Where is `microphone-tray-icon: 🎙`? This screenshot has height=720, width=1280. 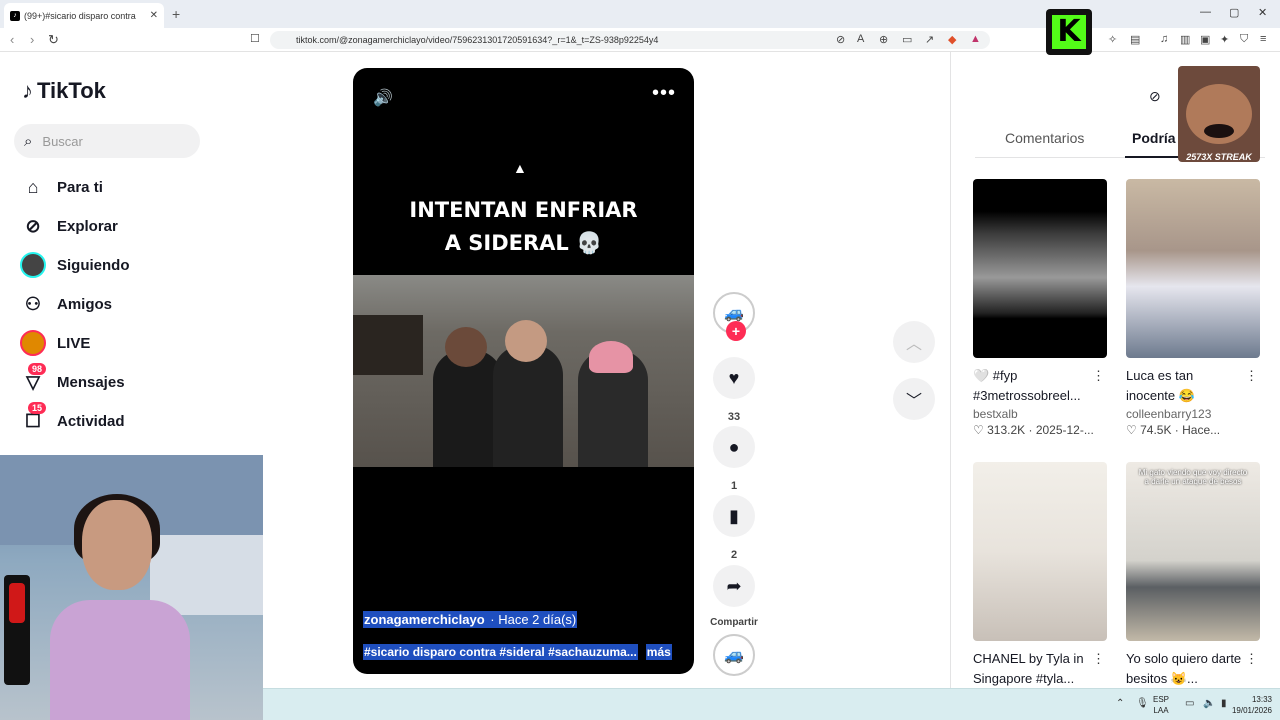 microphone-tray-icon: 🎙 is located at coordinates (1142, 703).